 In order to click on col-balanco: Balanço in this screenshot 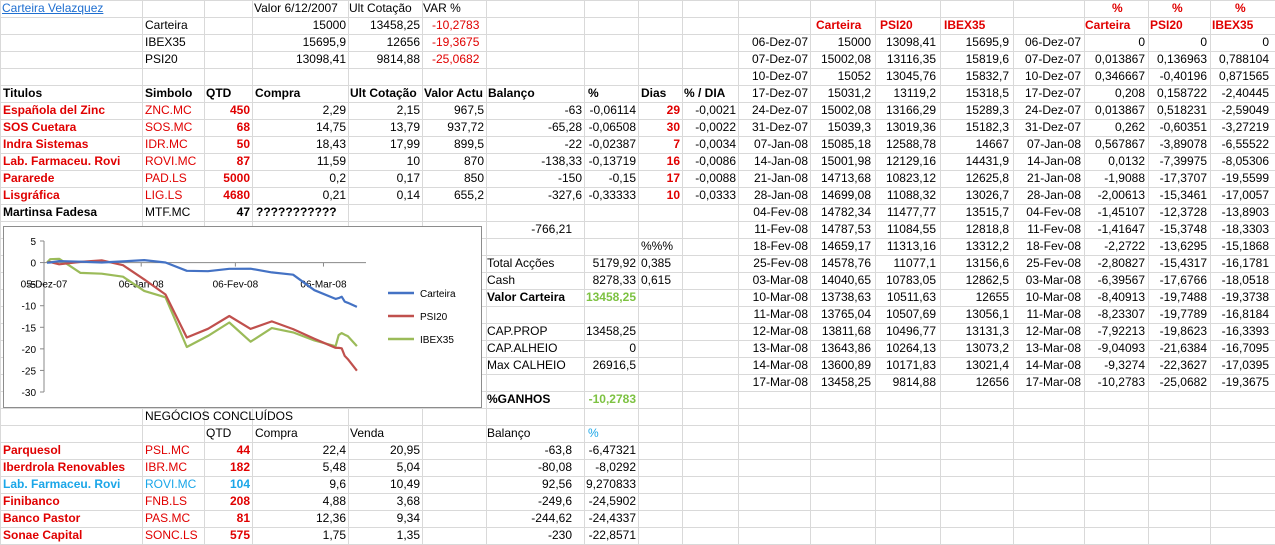, I will do `click(511, 93)`.